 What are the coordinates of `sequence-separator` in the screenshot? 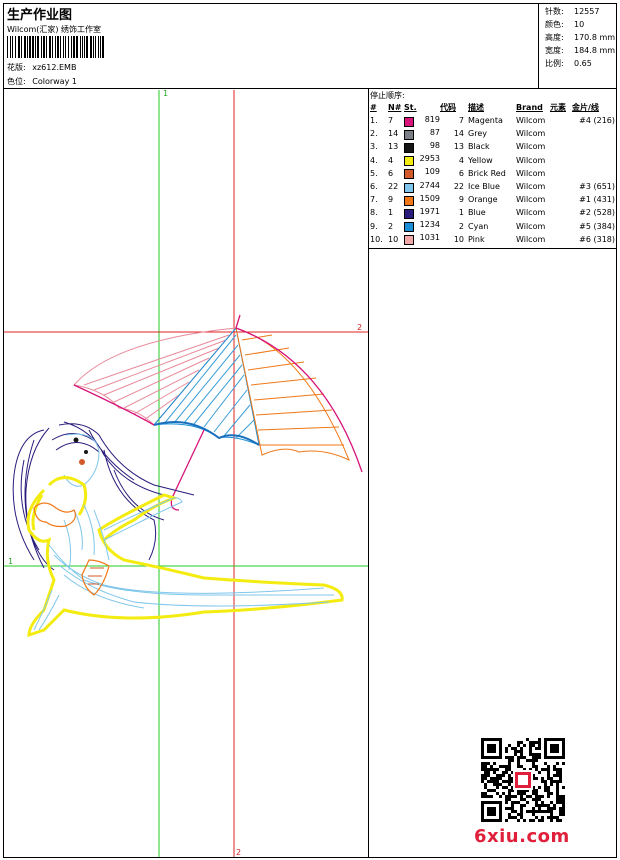 It's located at (492, 248).